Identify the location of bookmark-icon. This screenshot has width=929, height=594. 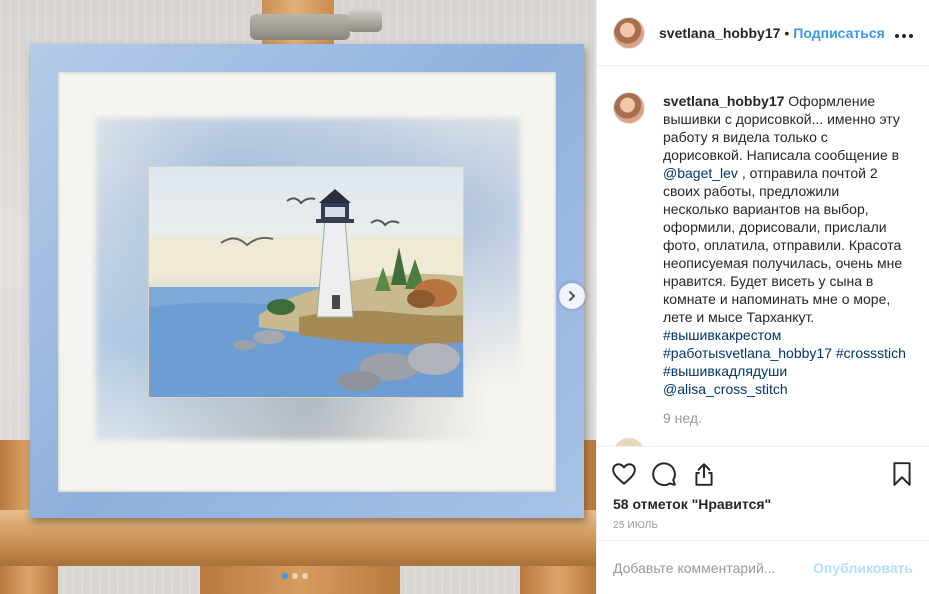
(902, 474).